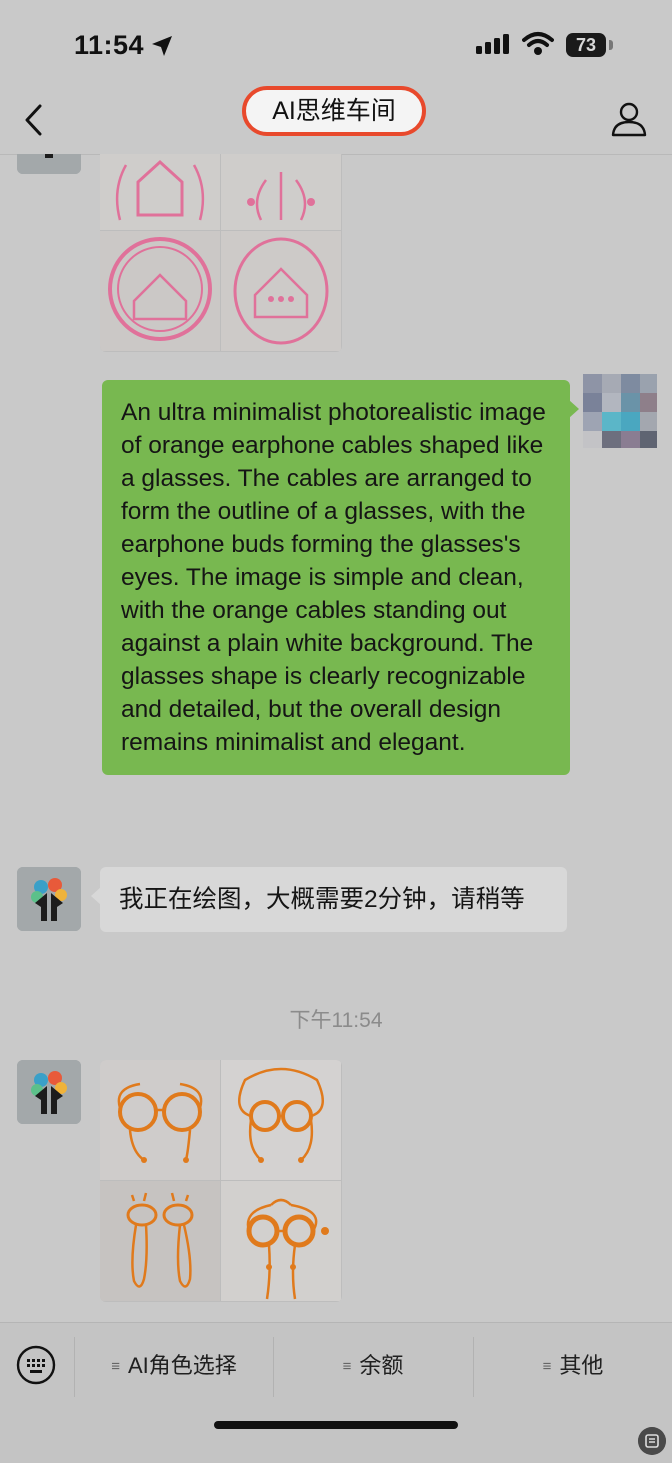 This screenshot has height=1463, width=672. I want to click on text-scan-icon, so click(652, 1441).